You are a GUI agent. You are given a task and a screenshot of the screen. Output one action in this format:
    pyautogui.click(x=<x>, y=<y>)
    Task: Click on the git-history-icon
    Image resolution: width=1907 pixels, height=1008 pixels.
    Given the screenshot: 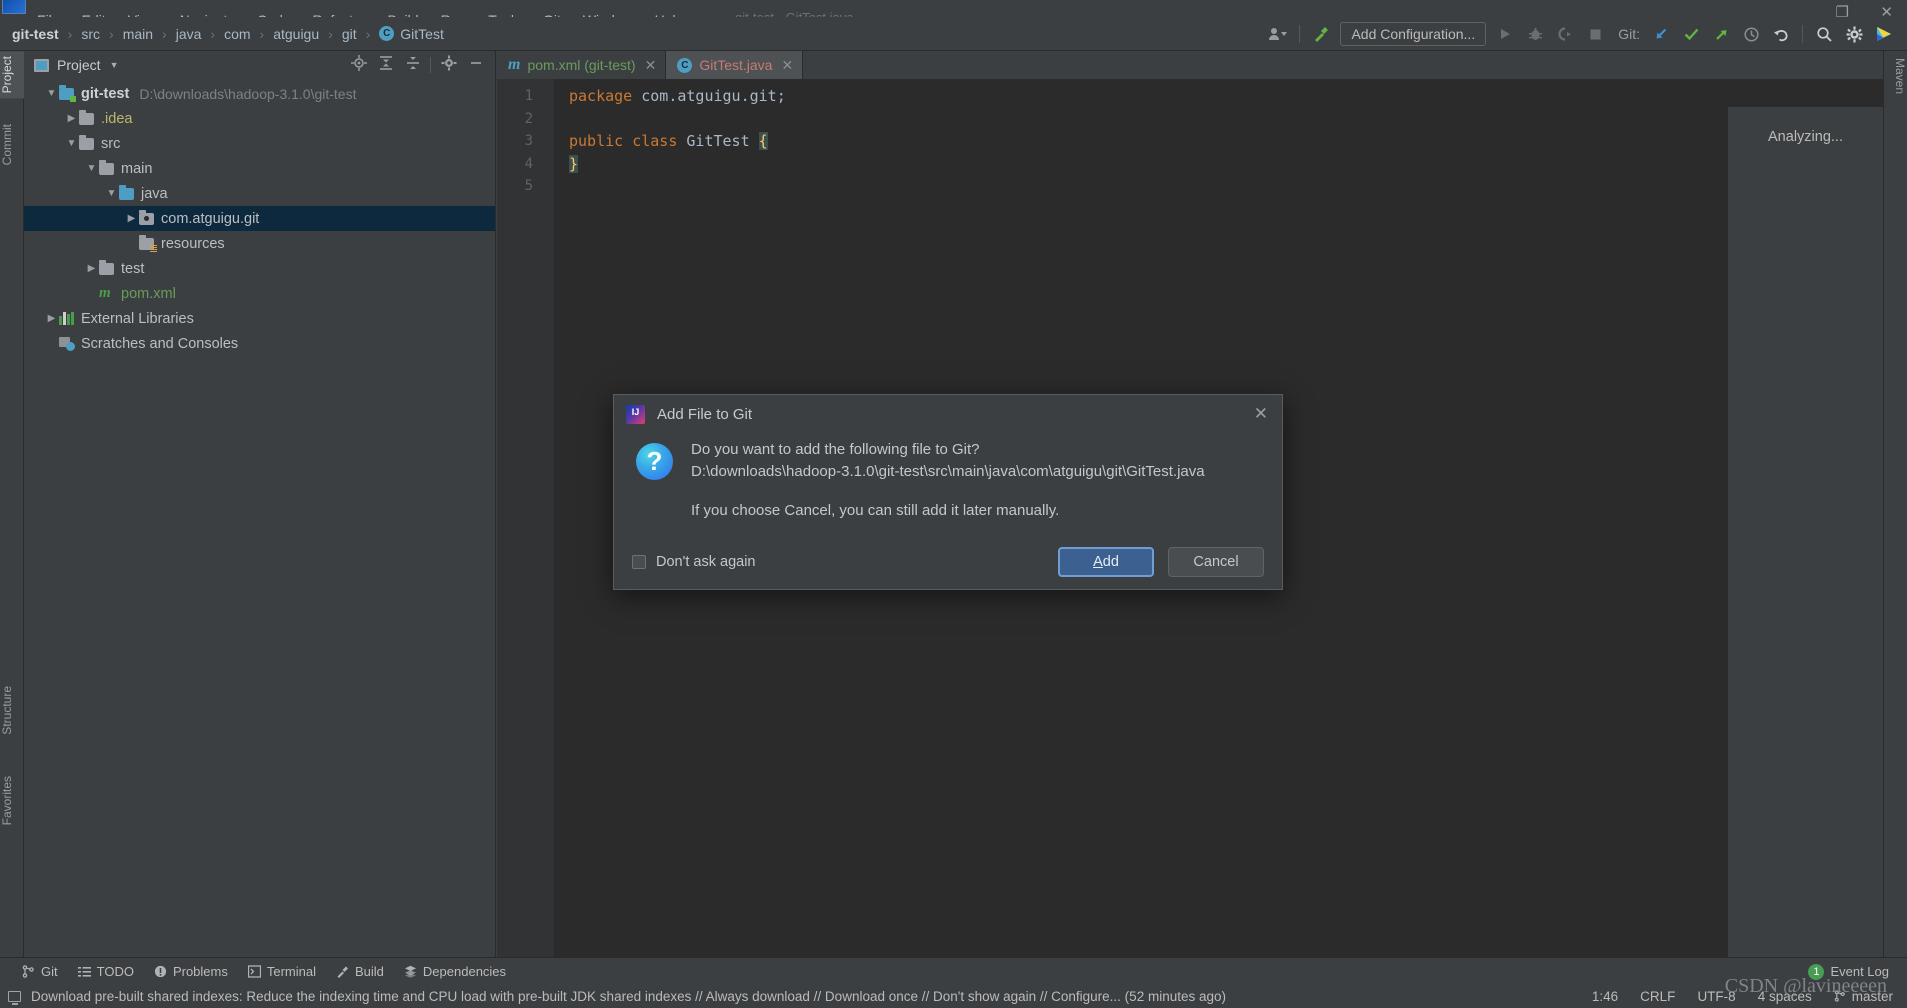 What is the action you would take?
    pyautogui.click(x=1751, y=34)
    